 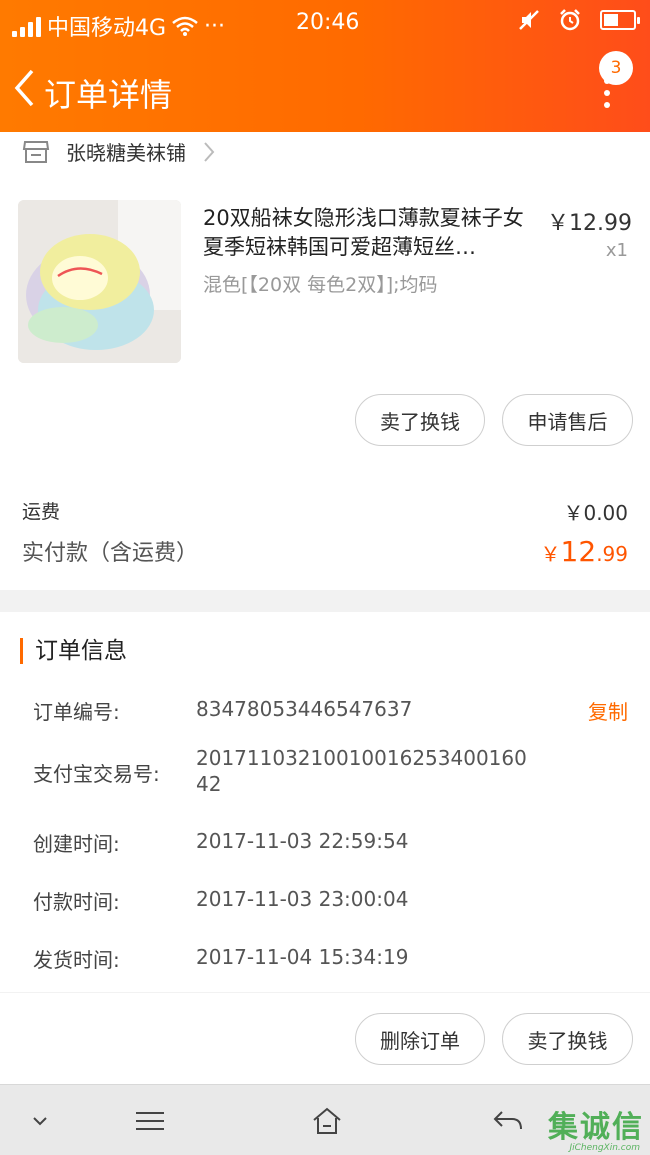 I want to click on chevron-down-icon, so click(x=40, y=1120).